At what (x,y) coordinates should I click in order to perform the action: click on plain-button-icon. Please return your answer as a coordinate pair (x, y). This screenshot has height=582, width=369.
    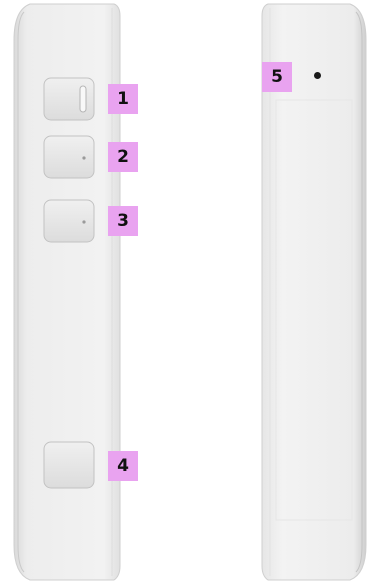
    Looking at the image, I should click on (69, 465).